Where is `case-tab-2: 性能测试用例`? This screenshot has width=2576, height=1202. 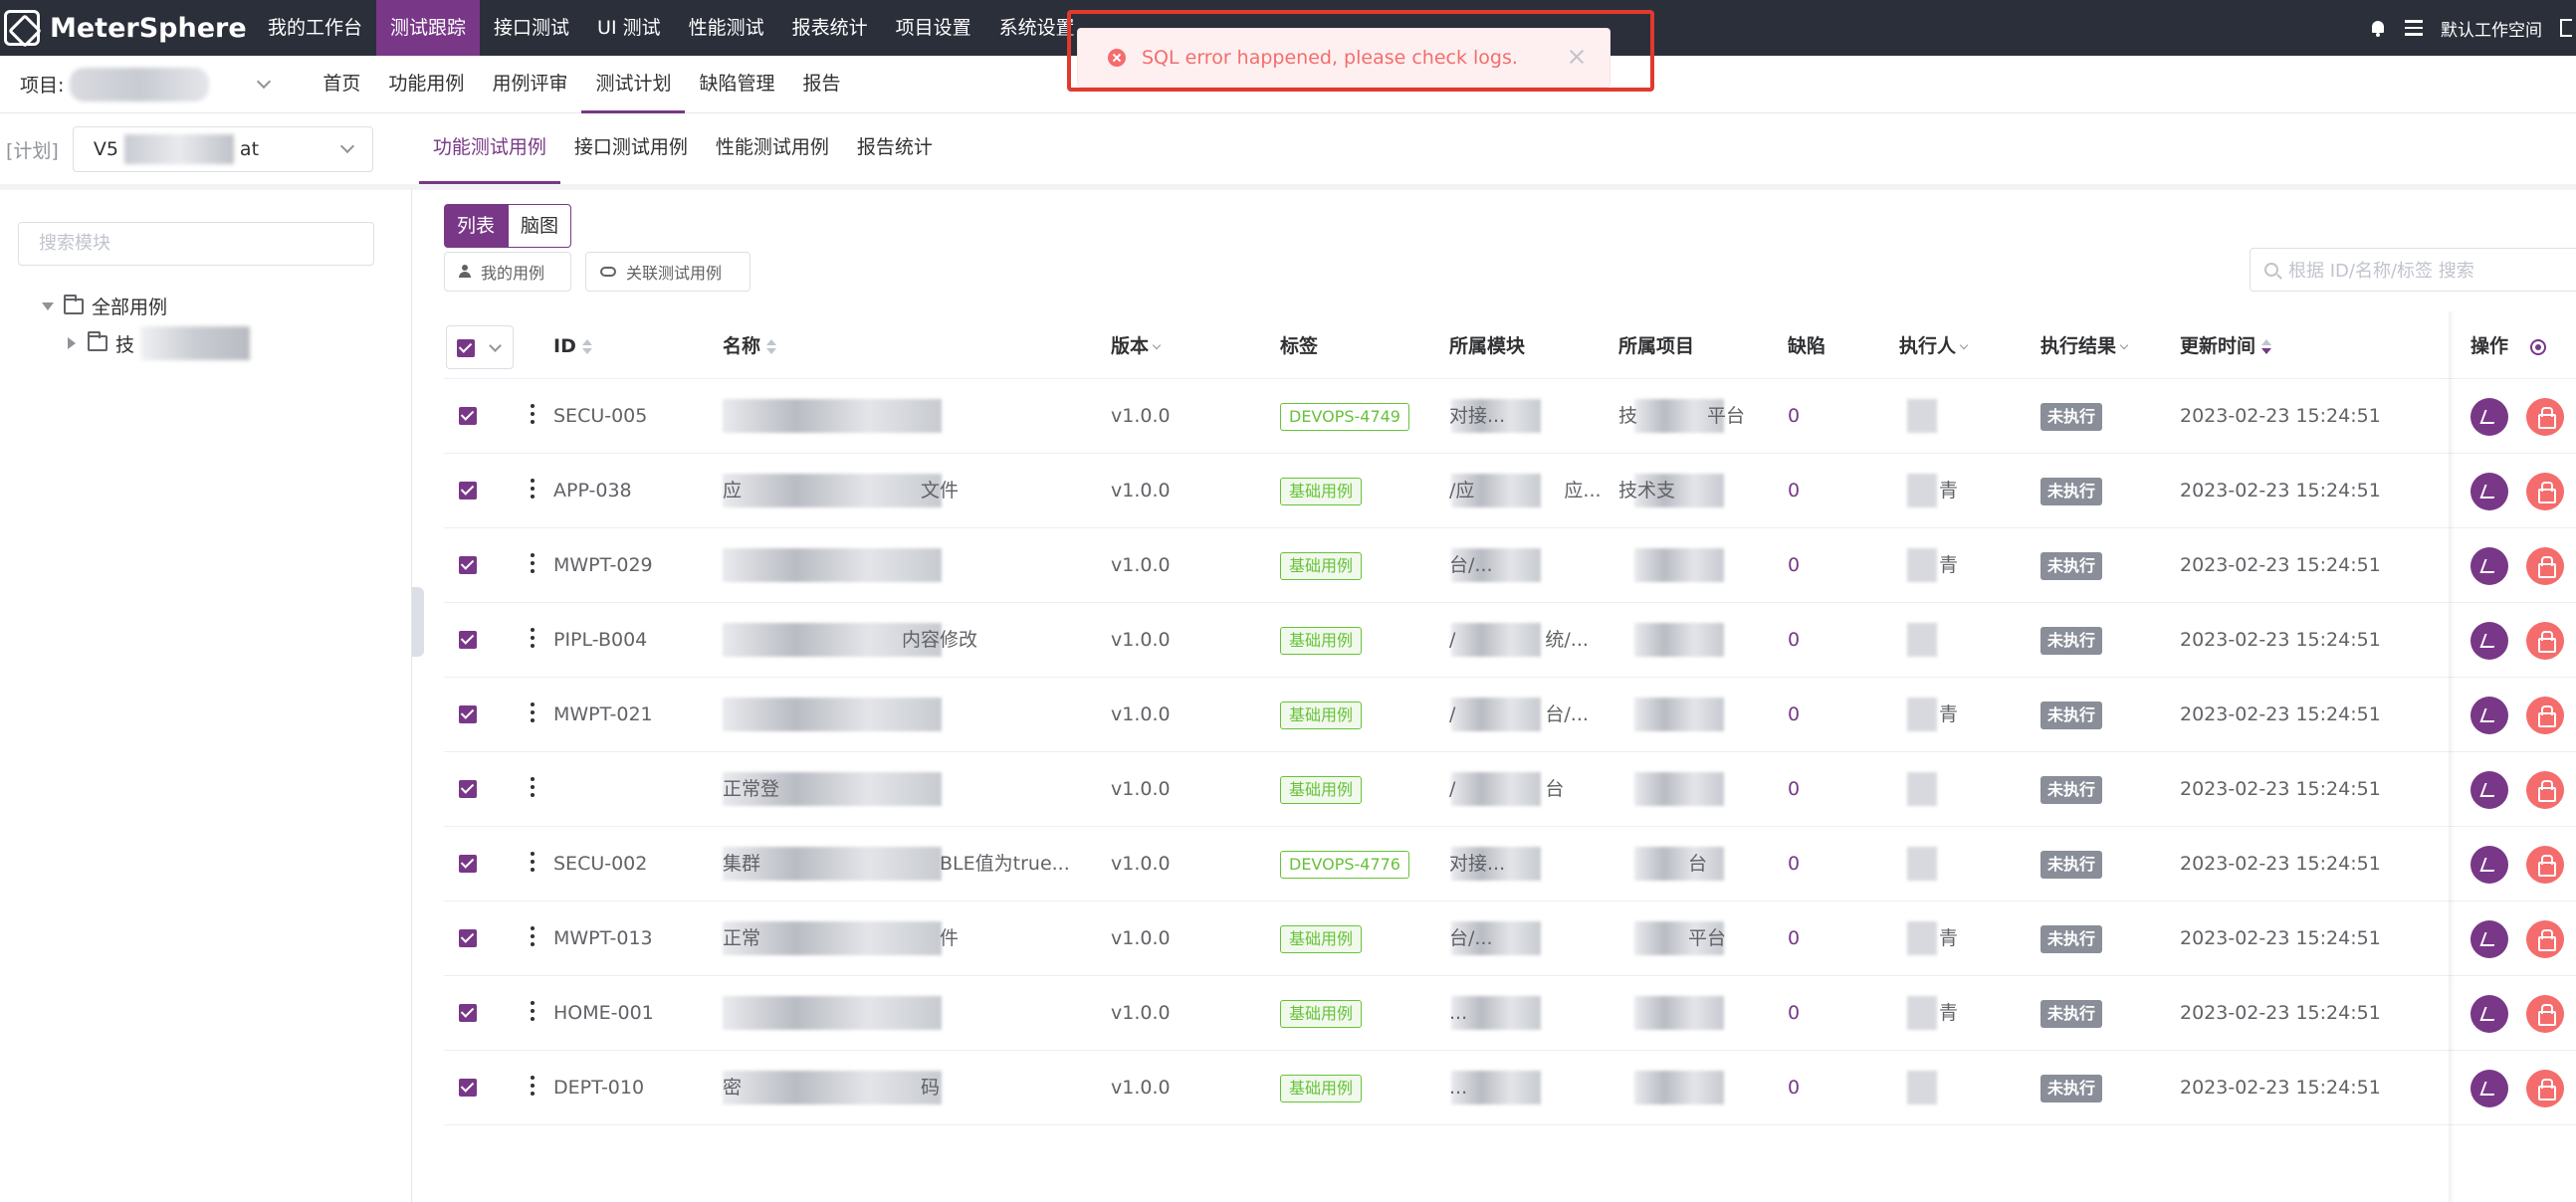 case-tab-2: 性能测试用例 is located at coordinates (772, 149).